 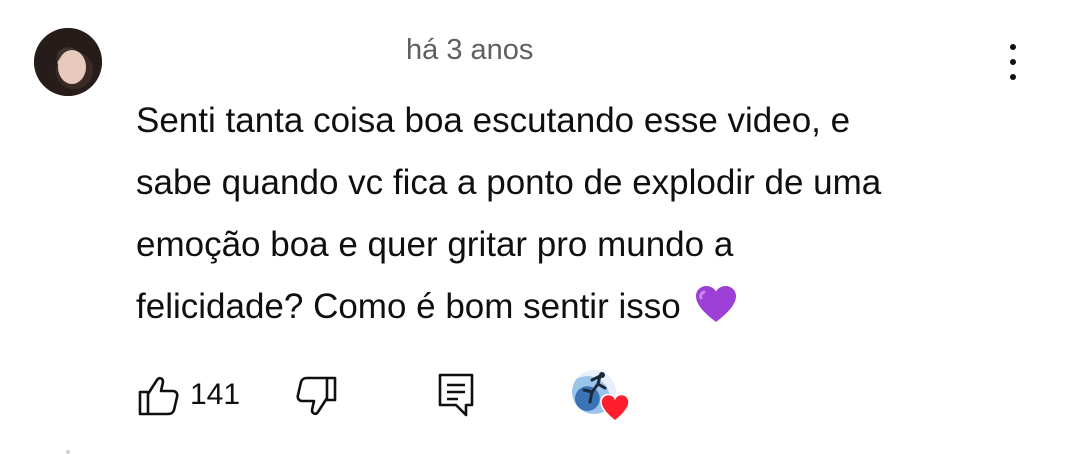 I want to click on comment-timestamp: há 3 anos, so click(x=470, y=50).